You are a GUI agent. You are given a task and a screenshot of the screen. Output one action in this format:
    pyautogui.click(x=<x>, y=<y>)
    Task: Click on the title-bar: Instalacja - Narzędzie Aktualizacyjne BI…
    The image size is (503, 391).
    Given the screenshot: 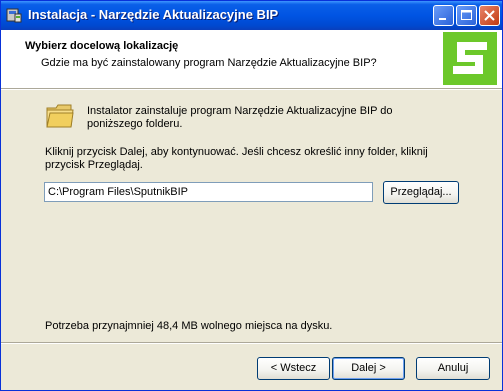 What is the action you would take?
    pyautogui.click(x=251, y=15)
    